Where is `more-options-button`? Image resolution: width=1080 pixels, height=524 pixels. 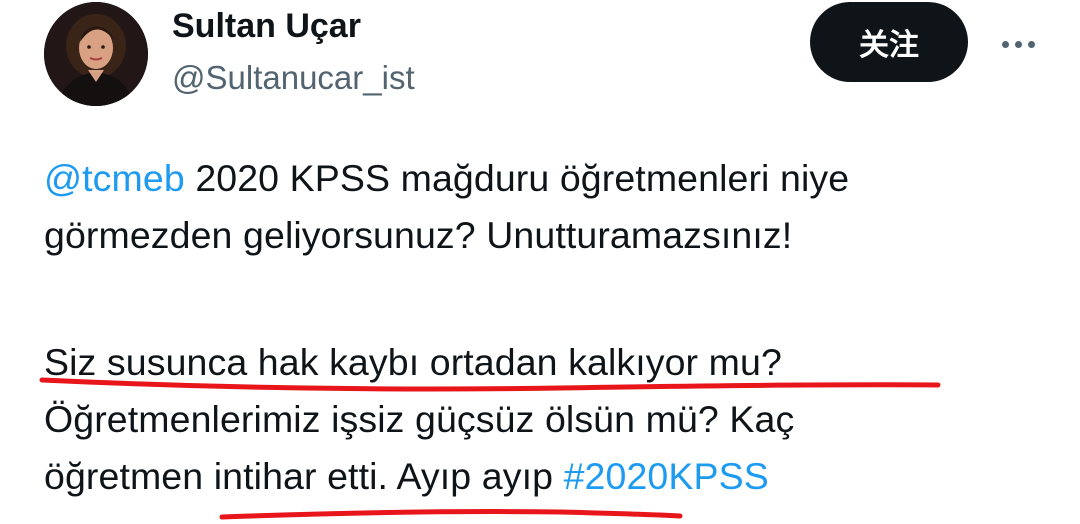
more-options-button is located at coordinates (1018, 44).